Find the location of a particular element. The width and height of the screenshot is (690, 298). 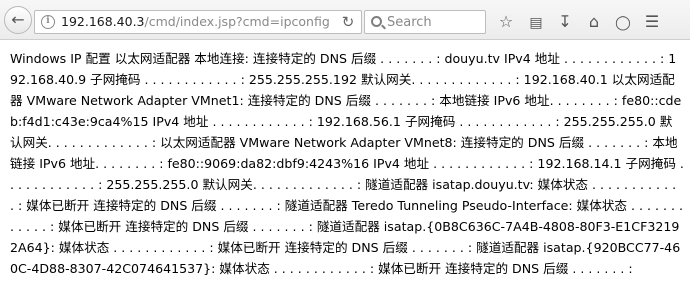

download-arrow-icon: ↧ is located at coordinates (565, 21).